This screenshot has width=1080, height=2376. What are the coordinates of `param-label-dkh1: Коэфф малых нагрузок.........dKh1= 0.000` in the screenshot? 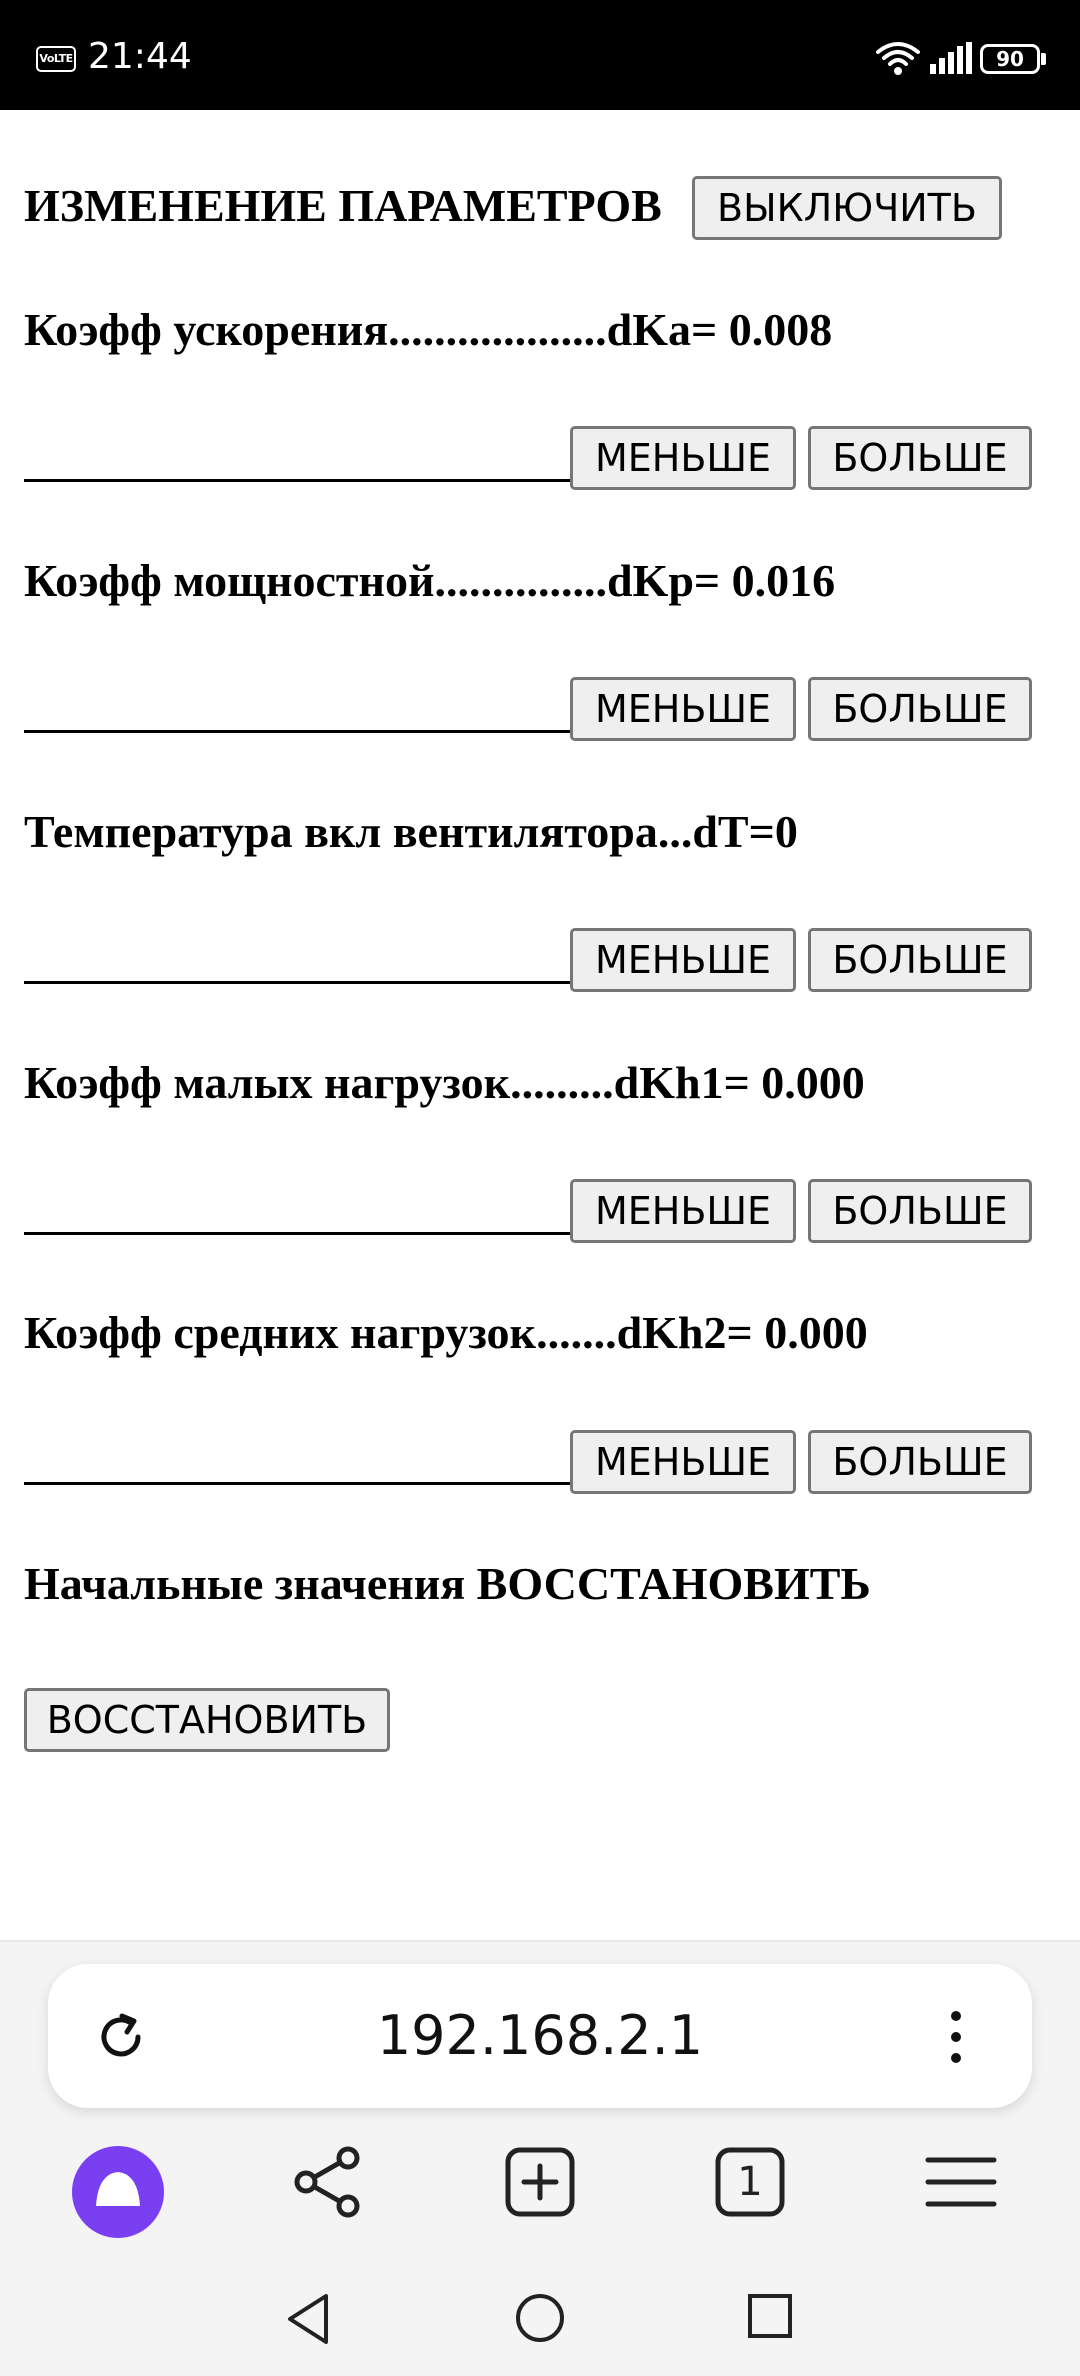 It's located at (444, 1082).